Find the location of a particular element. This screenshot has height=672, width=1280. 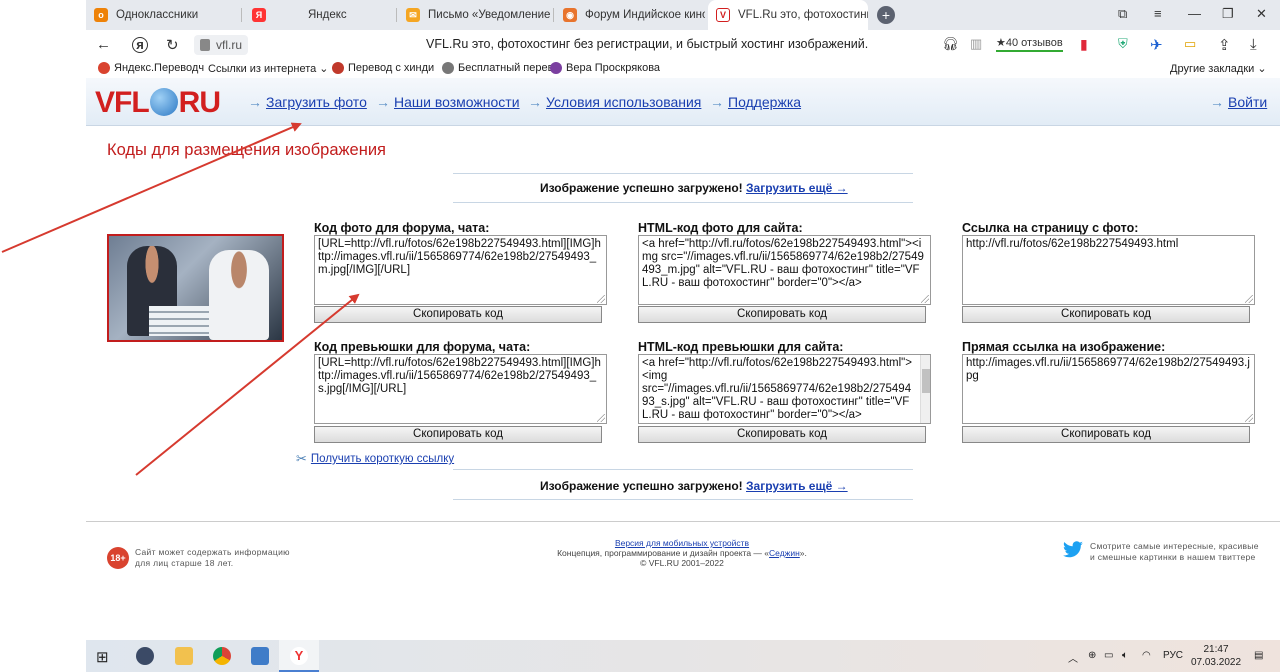

uploaded-photo-thumbnail is located at coordinates (195, 288).